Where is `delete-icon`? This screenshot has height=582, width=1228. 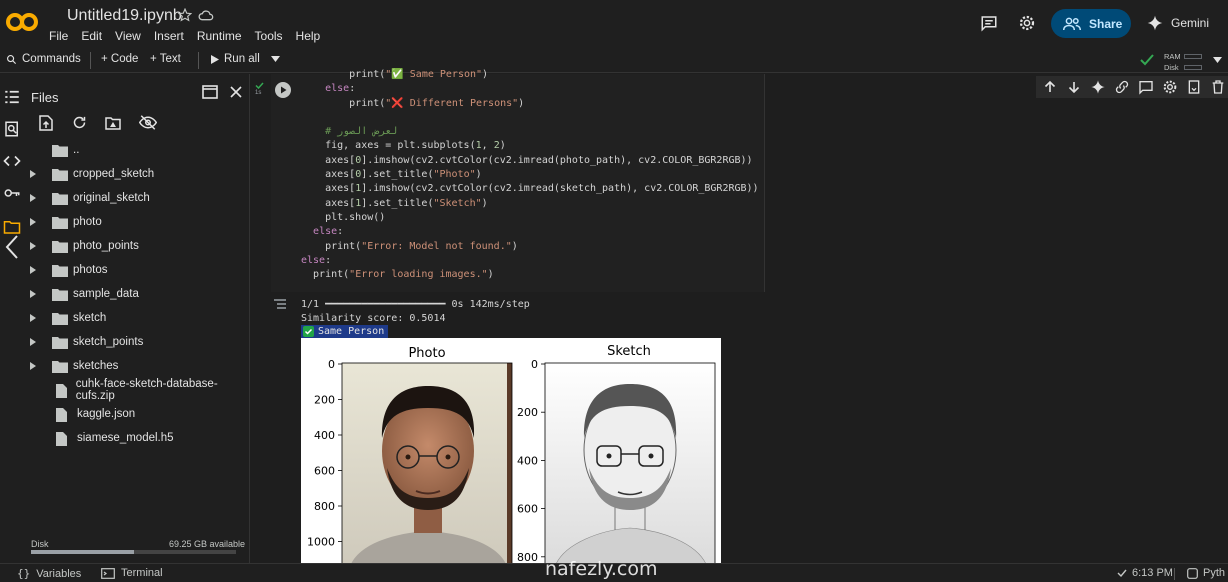
delete-icon is located at coordinates (1218, 87).